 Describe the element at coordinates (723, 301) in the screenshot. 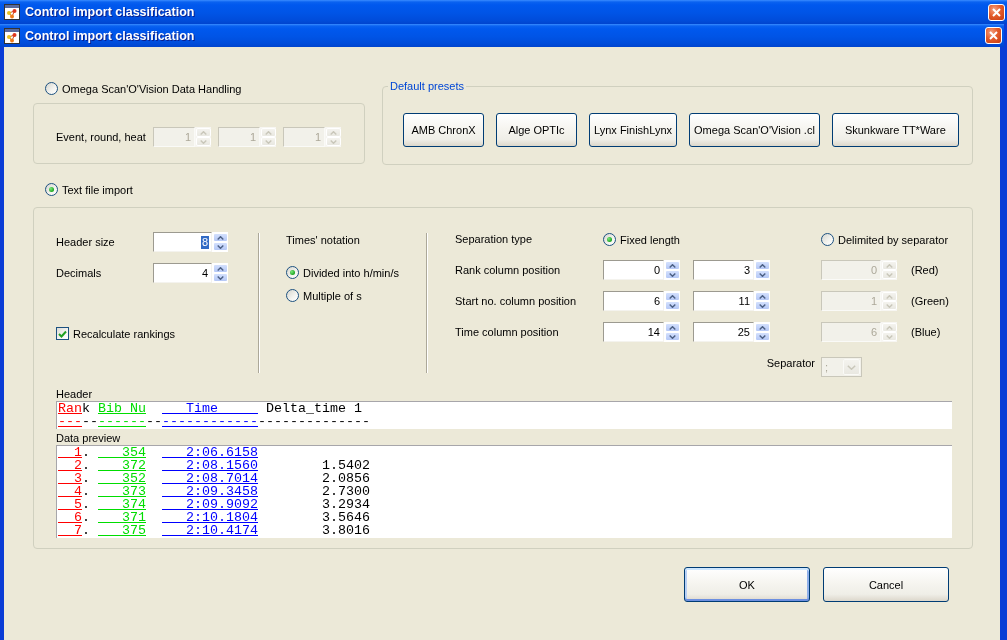

I see `number-field: 11` at that location.